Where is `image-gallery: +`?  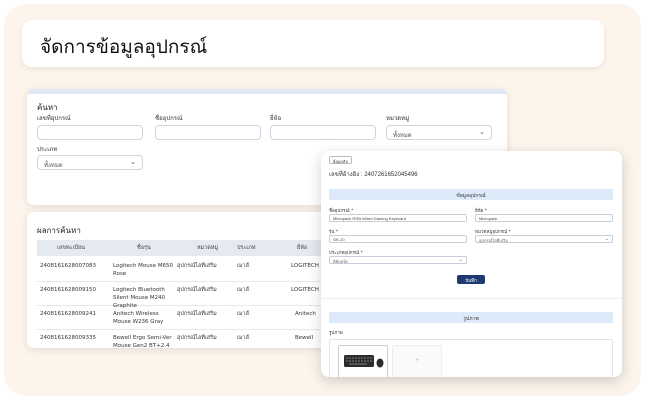
image-gallery: + is located at coordinates (471, 358).